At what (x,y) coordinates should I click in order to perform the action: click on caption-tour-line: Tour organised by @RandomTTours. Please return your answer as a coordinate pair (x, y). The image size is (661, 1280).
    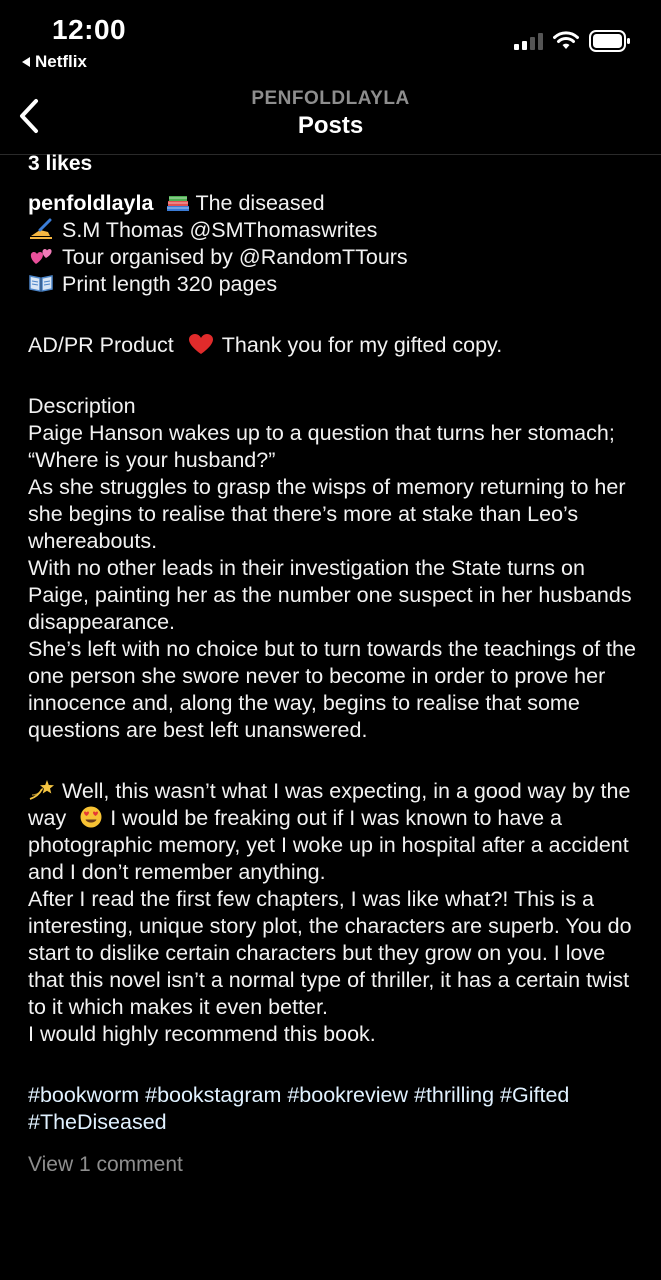
    Looking at the image, I should click on (335, 257).